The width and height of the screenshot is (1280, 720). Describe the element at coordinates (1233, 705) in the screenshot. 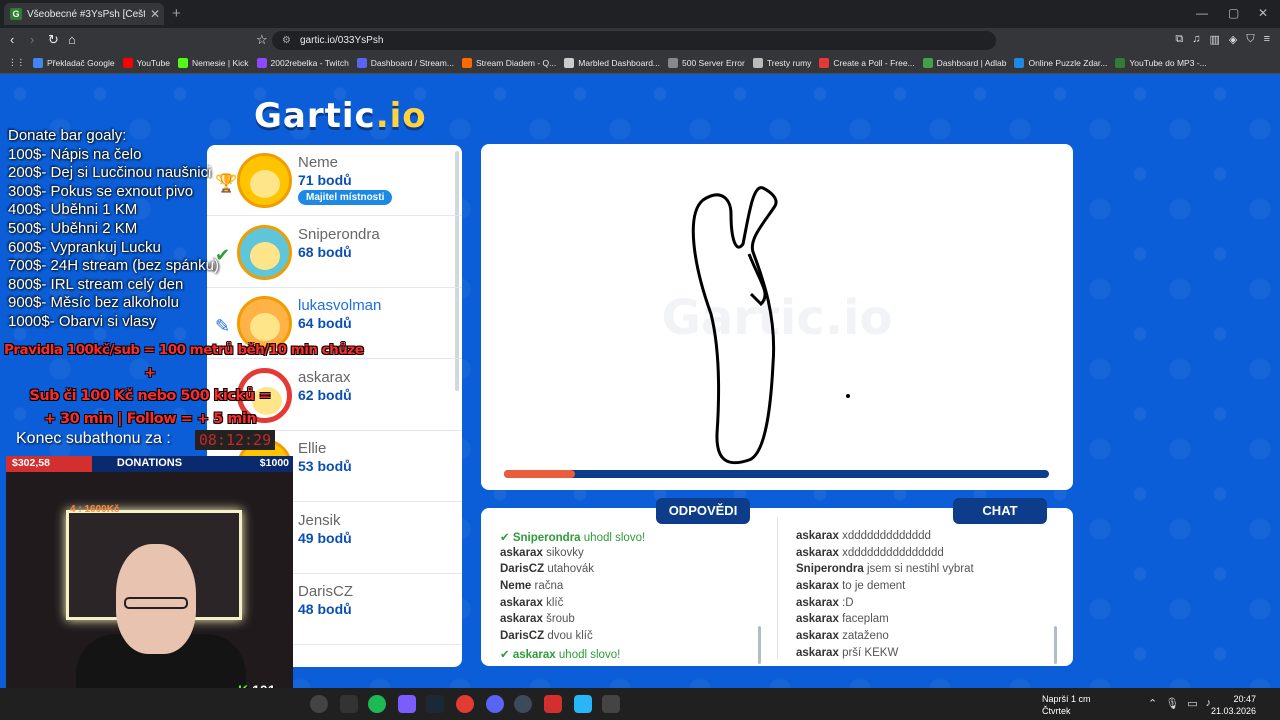

I see `taskbar-clock: 20:47 21.03.2026` at that location.